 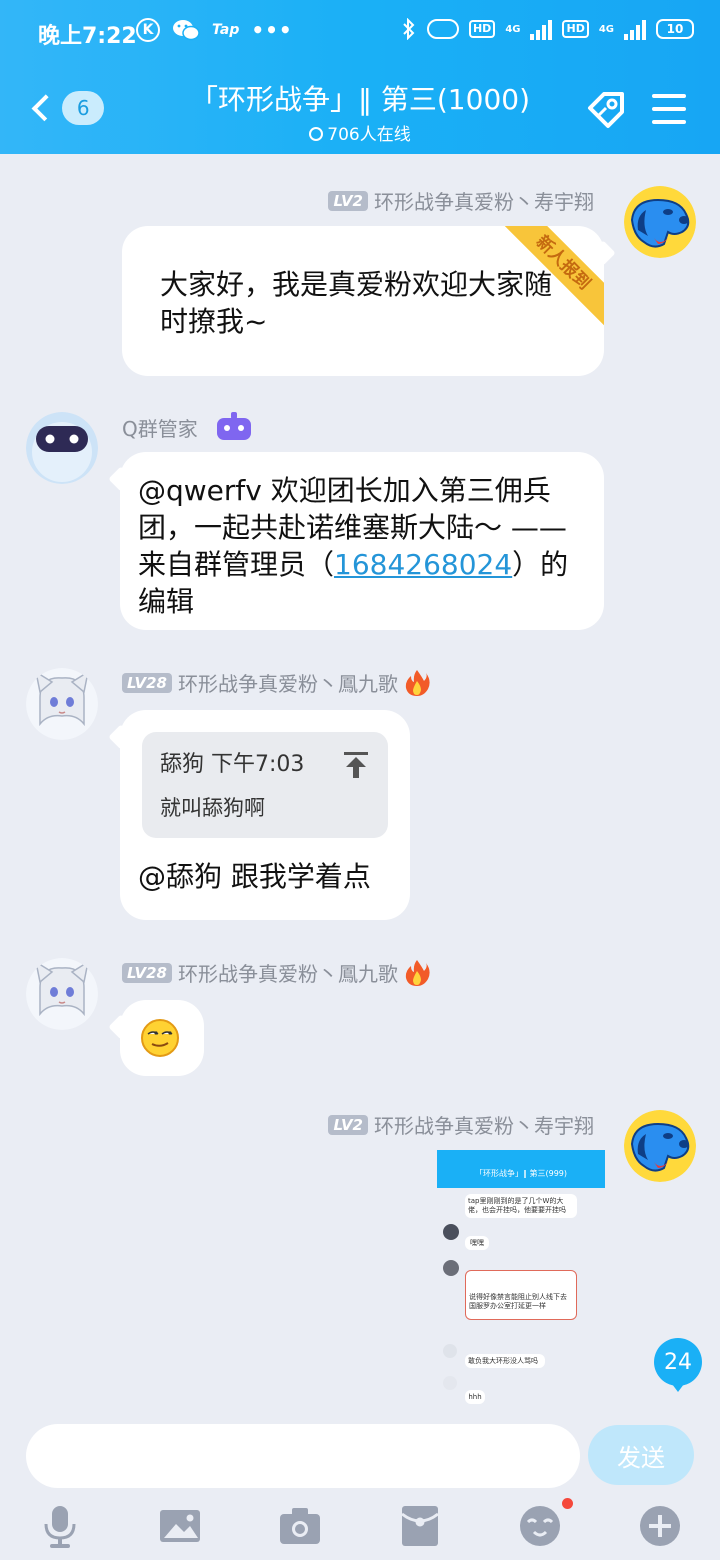 I want to click on message-input, so click(x=303, y=1456).